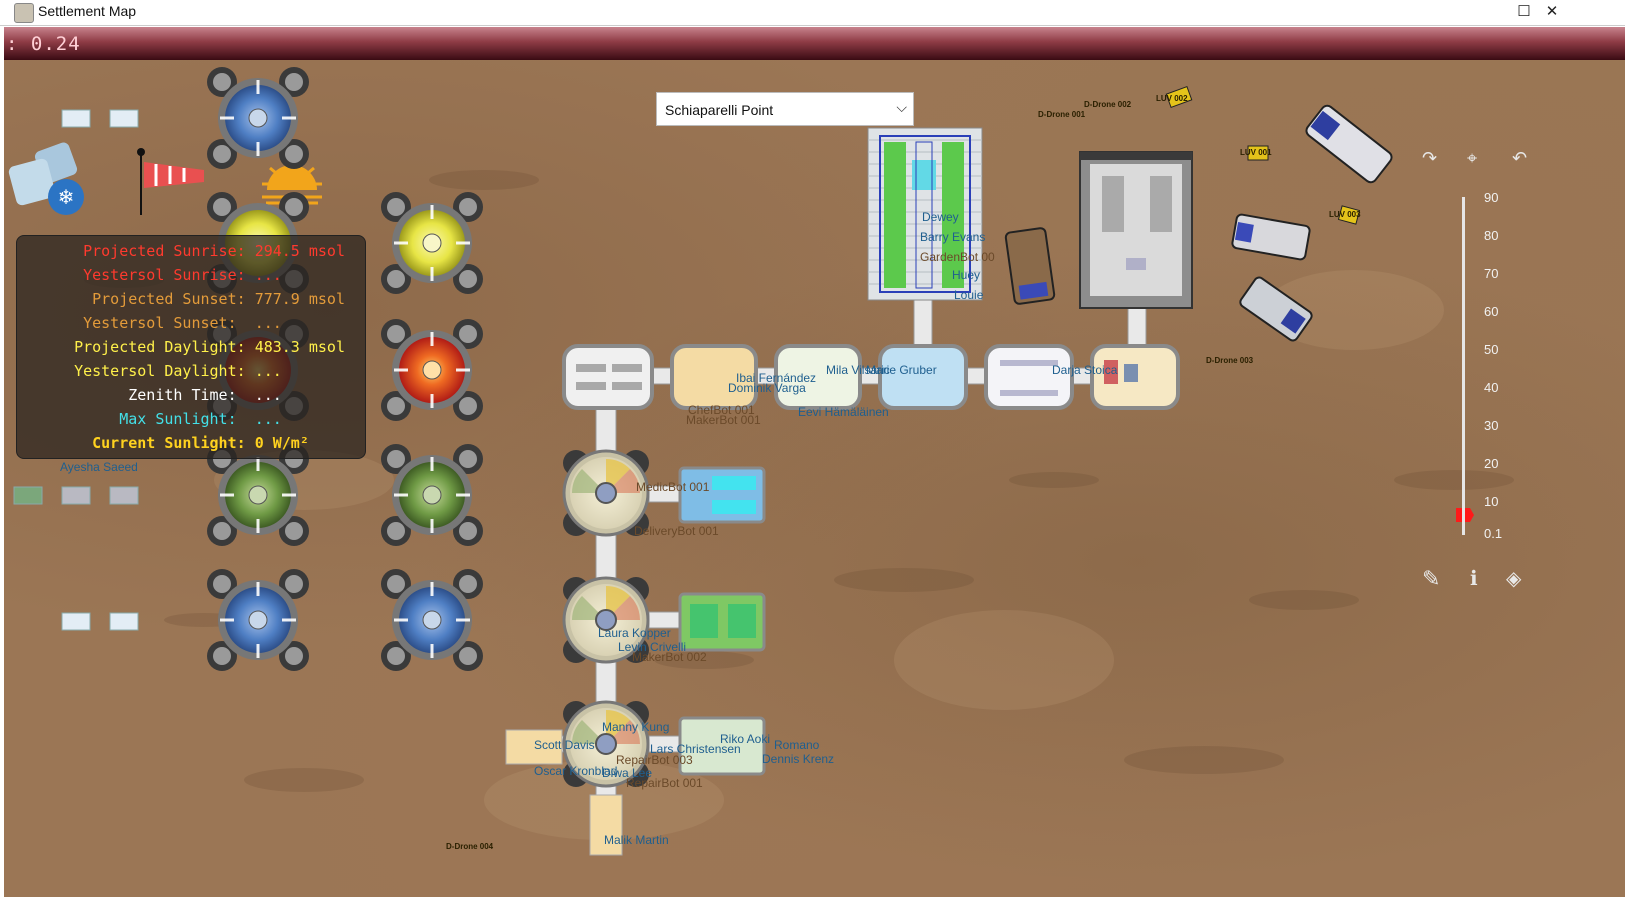  Describe the element at coordinates (957, 257) in the screenshot. I see `person-label: GardenBot 00` at that location.